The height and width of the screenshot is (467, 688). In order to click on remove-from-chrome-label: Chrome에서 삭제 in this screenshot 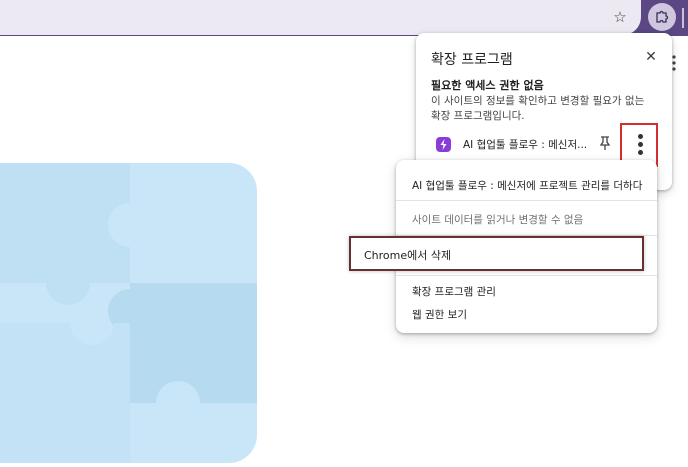, I will do `click(408, 255)`.